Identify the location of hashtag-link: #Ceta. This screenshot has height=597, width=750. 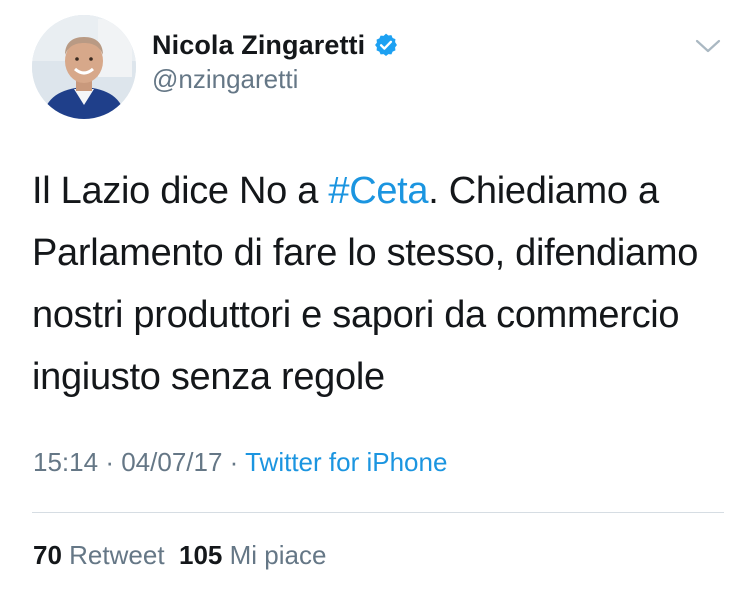
(378, 191).